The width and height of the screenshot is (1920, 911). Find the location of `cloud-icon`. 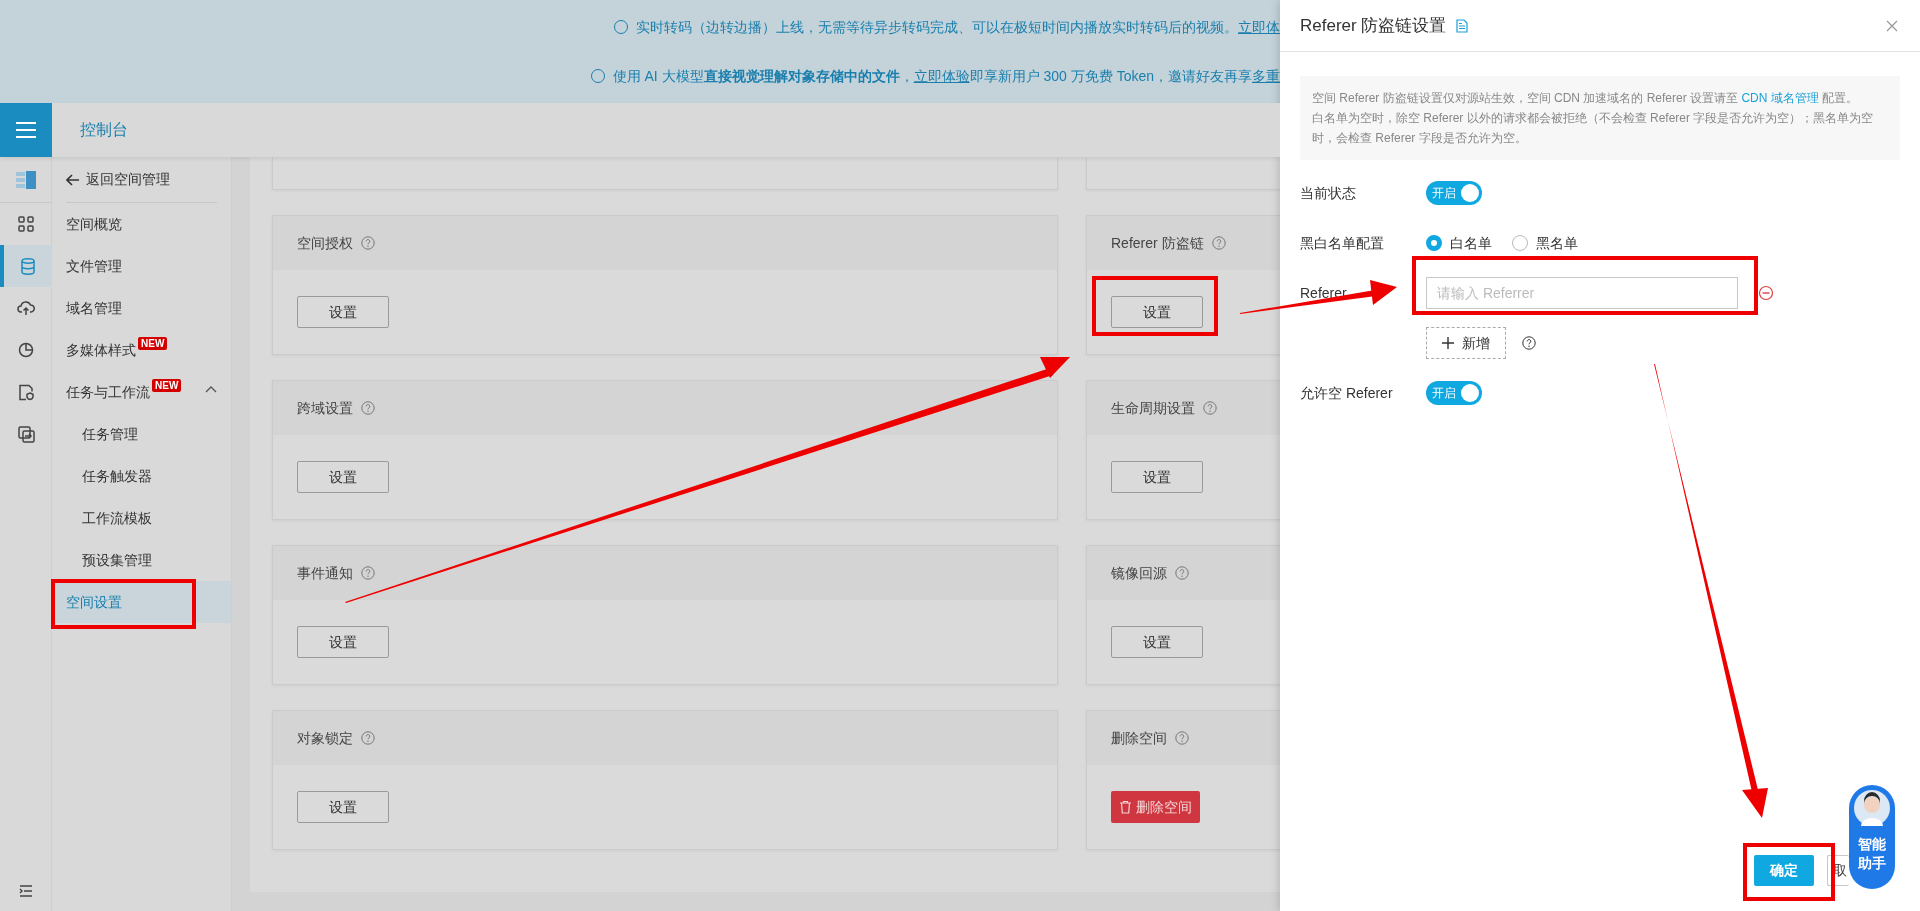

cloud-icon is located at coordinates (26, 308).